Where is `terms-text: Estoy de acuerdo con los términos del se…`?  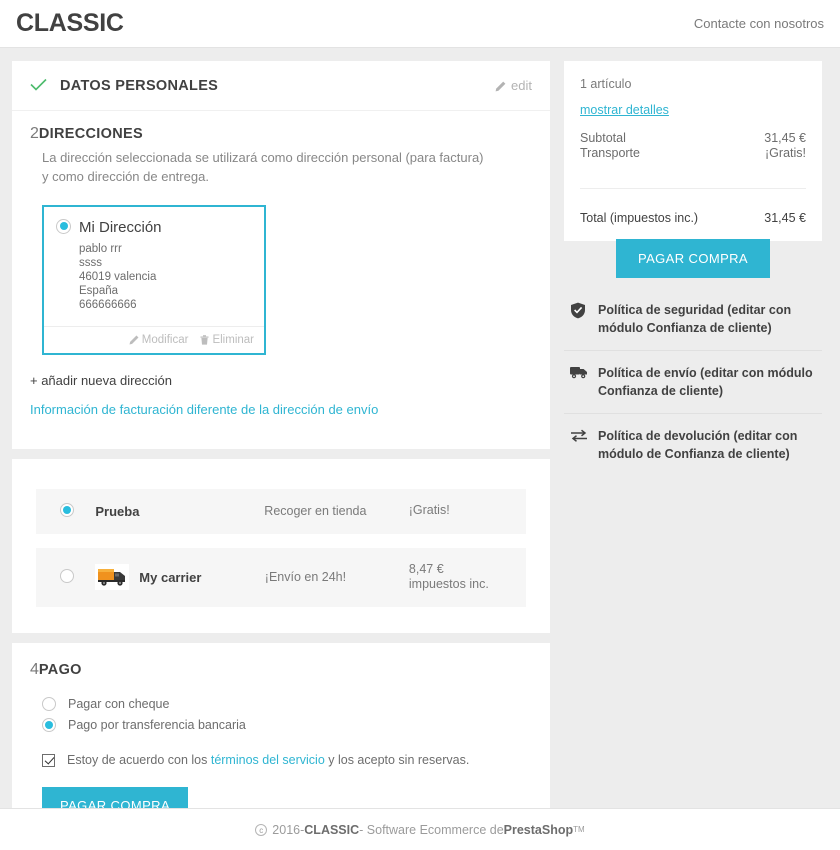
terms-text: Estoy de acuerdo con los términos del se… is located at coordinates (268, 760).